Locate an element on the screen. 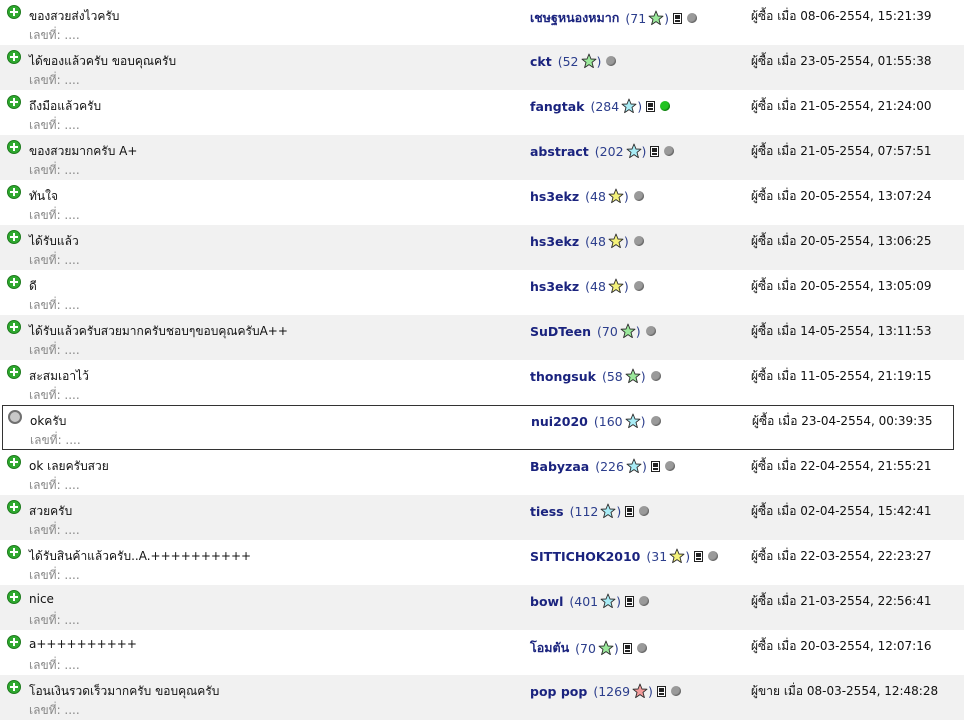 This screenshot has width=964, height=722. feedback-timestamp: ผู้ซื้อ เมื่อ 20-03-2554, 12:07:16 is located at coordinates (841, 646).